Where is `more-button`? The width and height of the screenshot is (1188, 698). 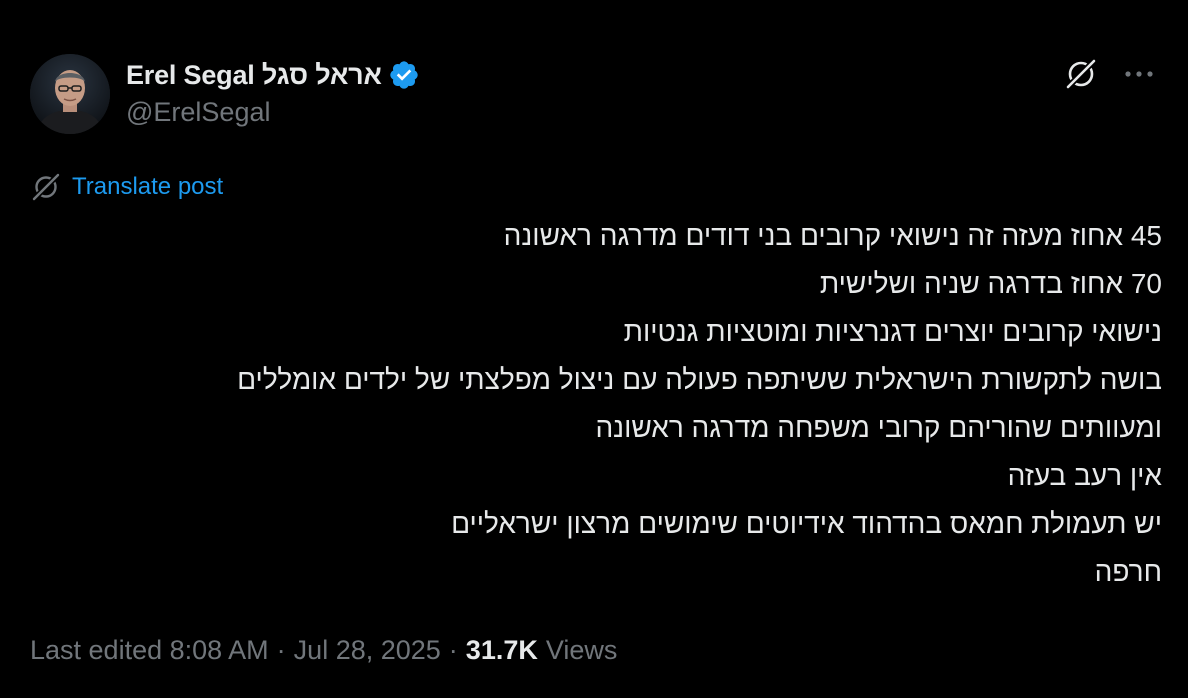
more-button is located at coordinates (1139, 74).